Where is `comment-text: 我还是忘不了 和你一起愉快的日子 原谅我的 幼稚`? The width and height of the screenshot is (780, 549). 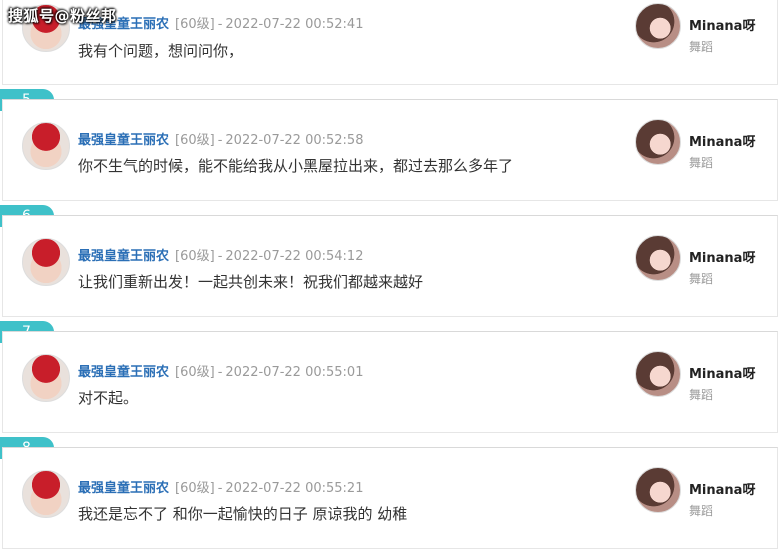
comment-text: 我还是忘不了 和你一起愉快的日子 原谅我的 幼稚 is located at coordinates (243, 514).